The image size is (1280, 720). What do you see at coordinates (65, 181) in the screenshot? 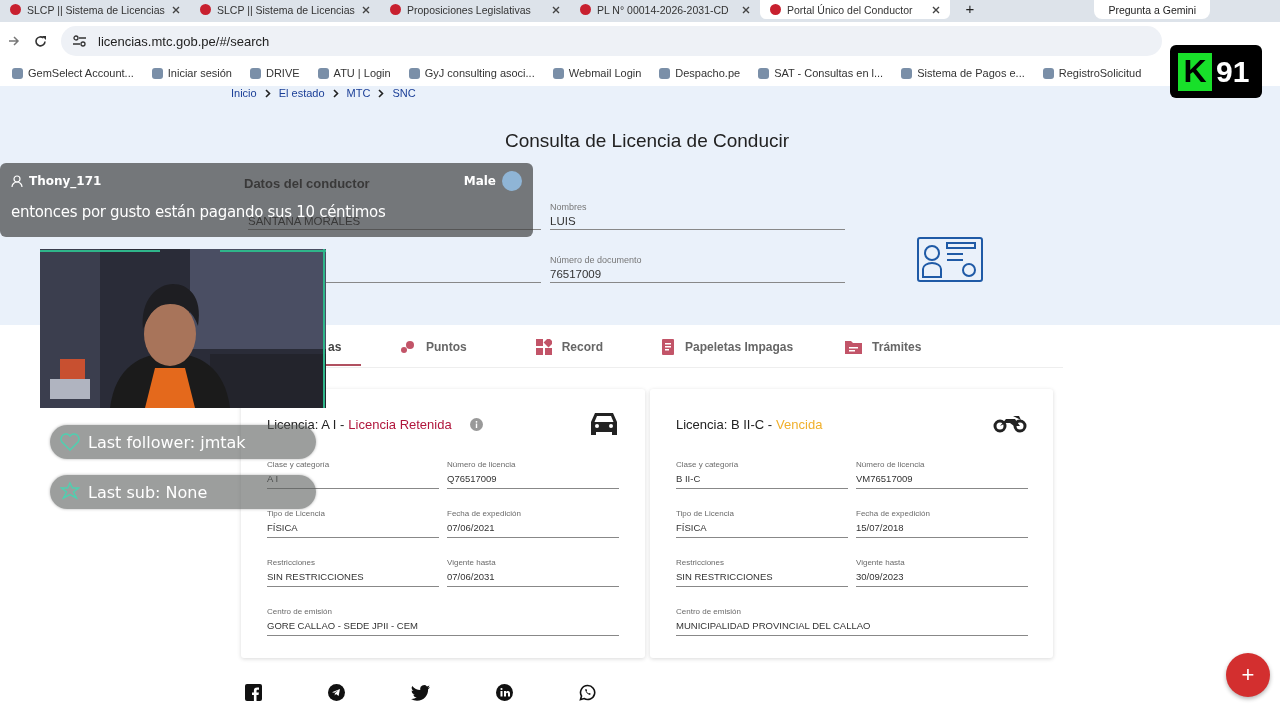
I see `chat-username: Thony_171` at bounding box center [65, 181].